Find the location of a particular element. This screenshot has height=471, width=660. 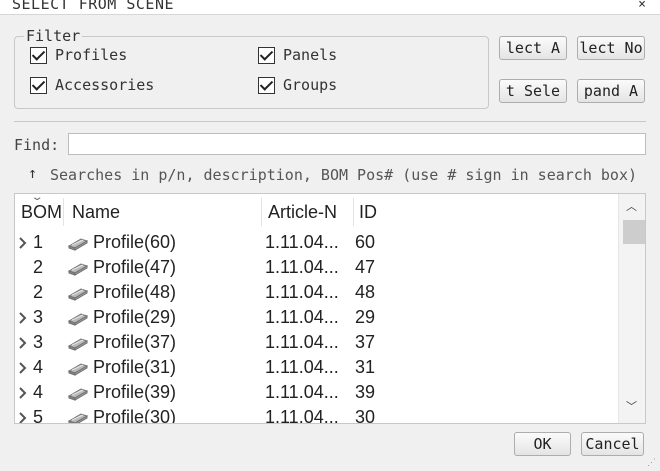

table-row: 4 Profile(39) 1.11.04... 39 is located at coordinates (317, 392).